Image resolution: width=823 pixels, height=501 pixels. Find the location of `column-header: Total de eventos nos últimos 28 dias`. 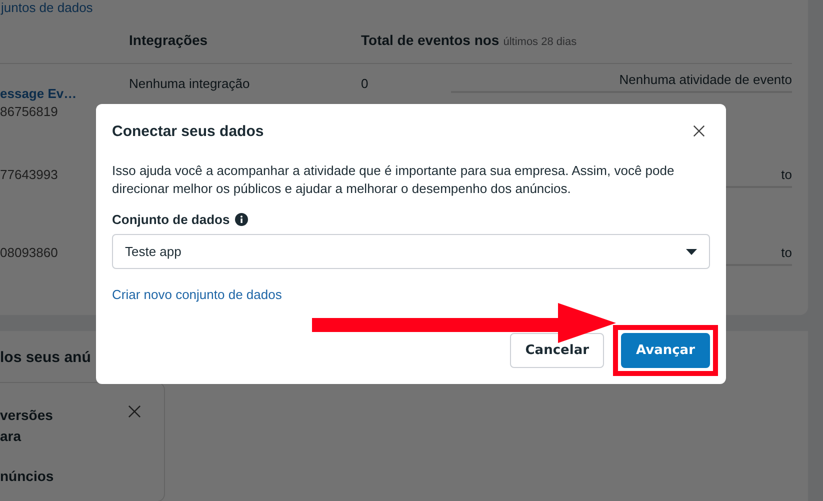

column-header: Total de eventos nos últimos 28 dias is located at coordinates (469, 40).